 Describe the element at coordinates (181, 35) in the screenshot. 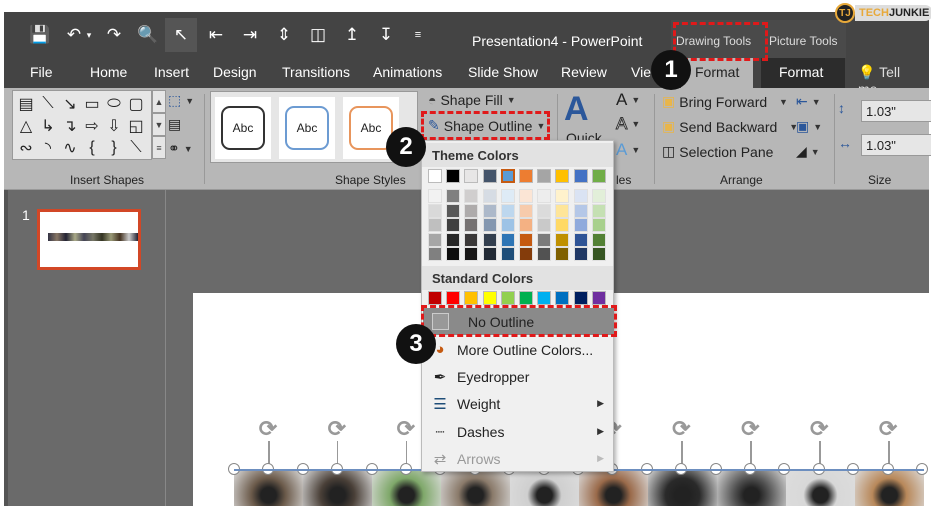

I see `select-icon: ↖` at that location.